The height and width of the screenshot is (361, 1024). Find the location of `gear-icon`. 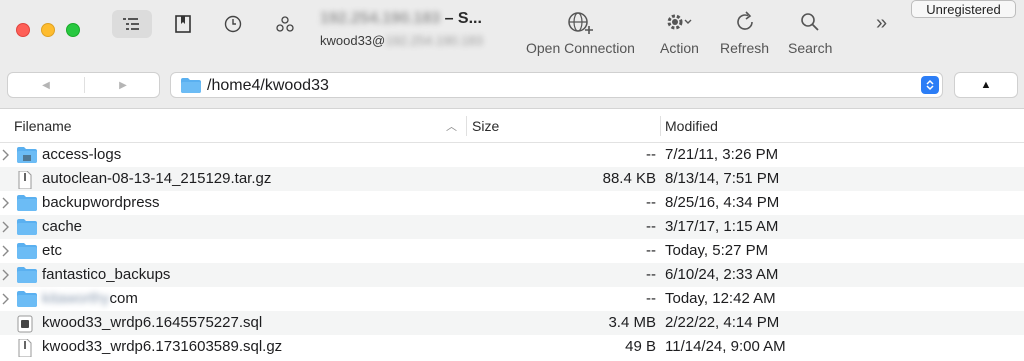

gear-icon is located at coordinates (679, 22).